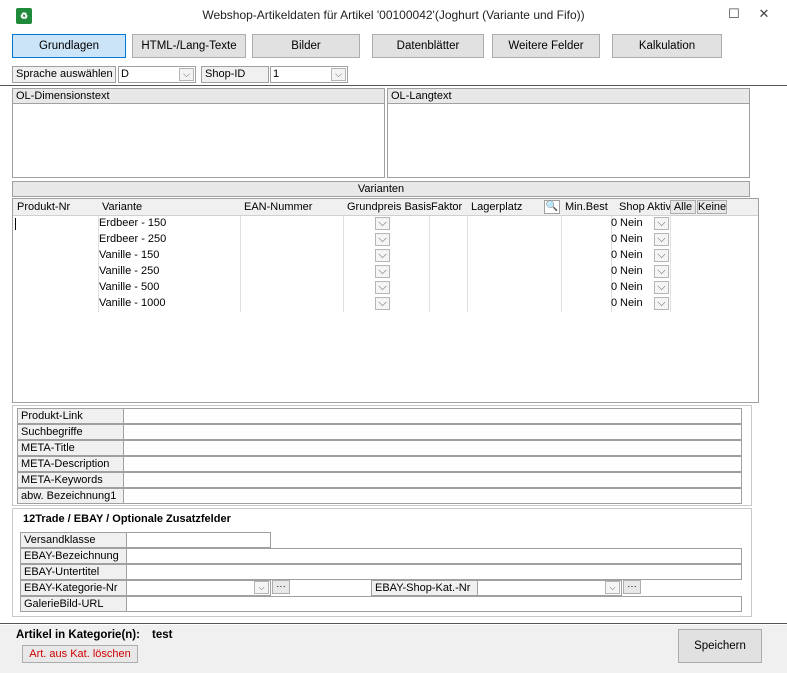  I want to click on save-button: Speichern, so click(720, 646).